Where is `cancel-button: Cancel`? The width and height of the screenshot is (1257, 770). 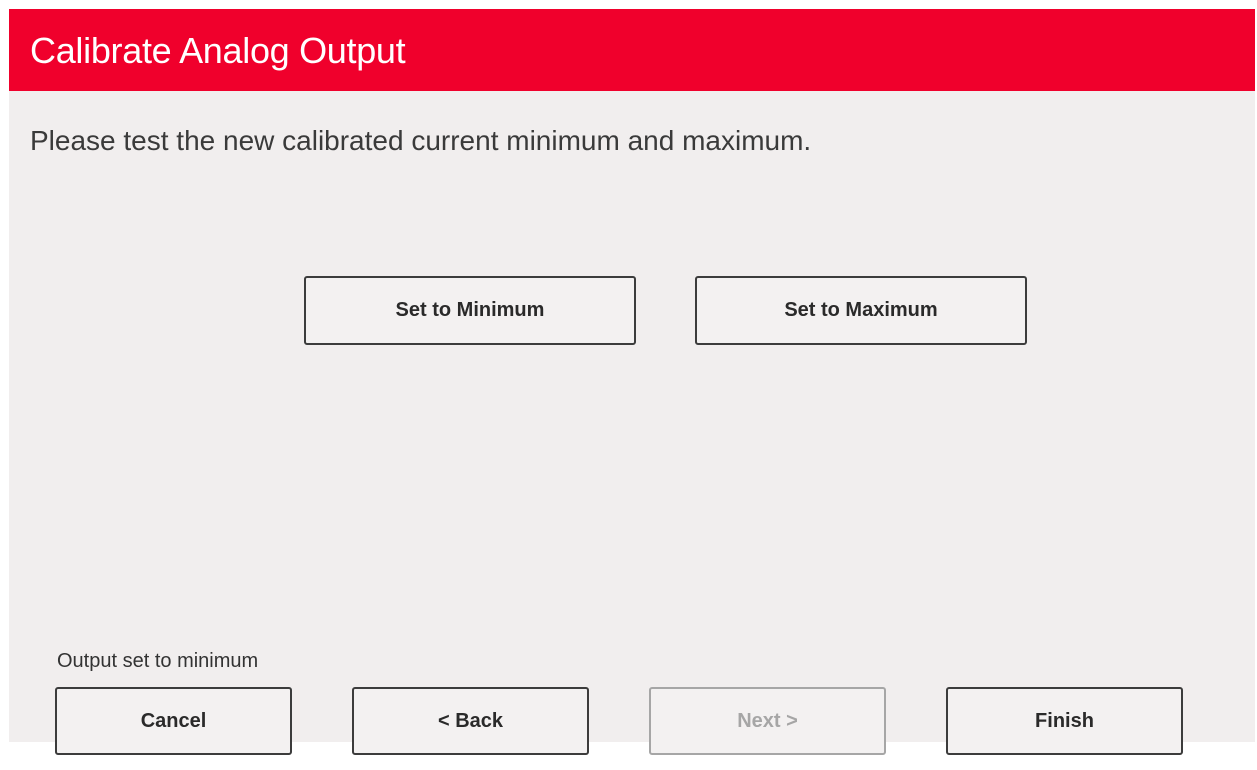
cancel-button: Cancel is located at coordinates (173, 721).